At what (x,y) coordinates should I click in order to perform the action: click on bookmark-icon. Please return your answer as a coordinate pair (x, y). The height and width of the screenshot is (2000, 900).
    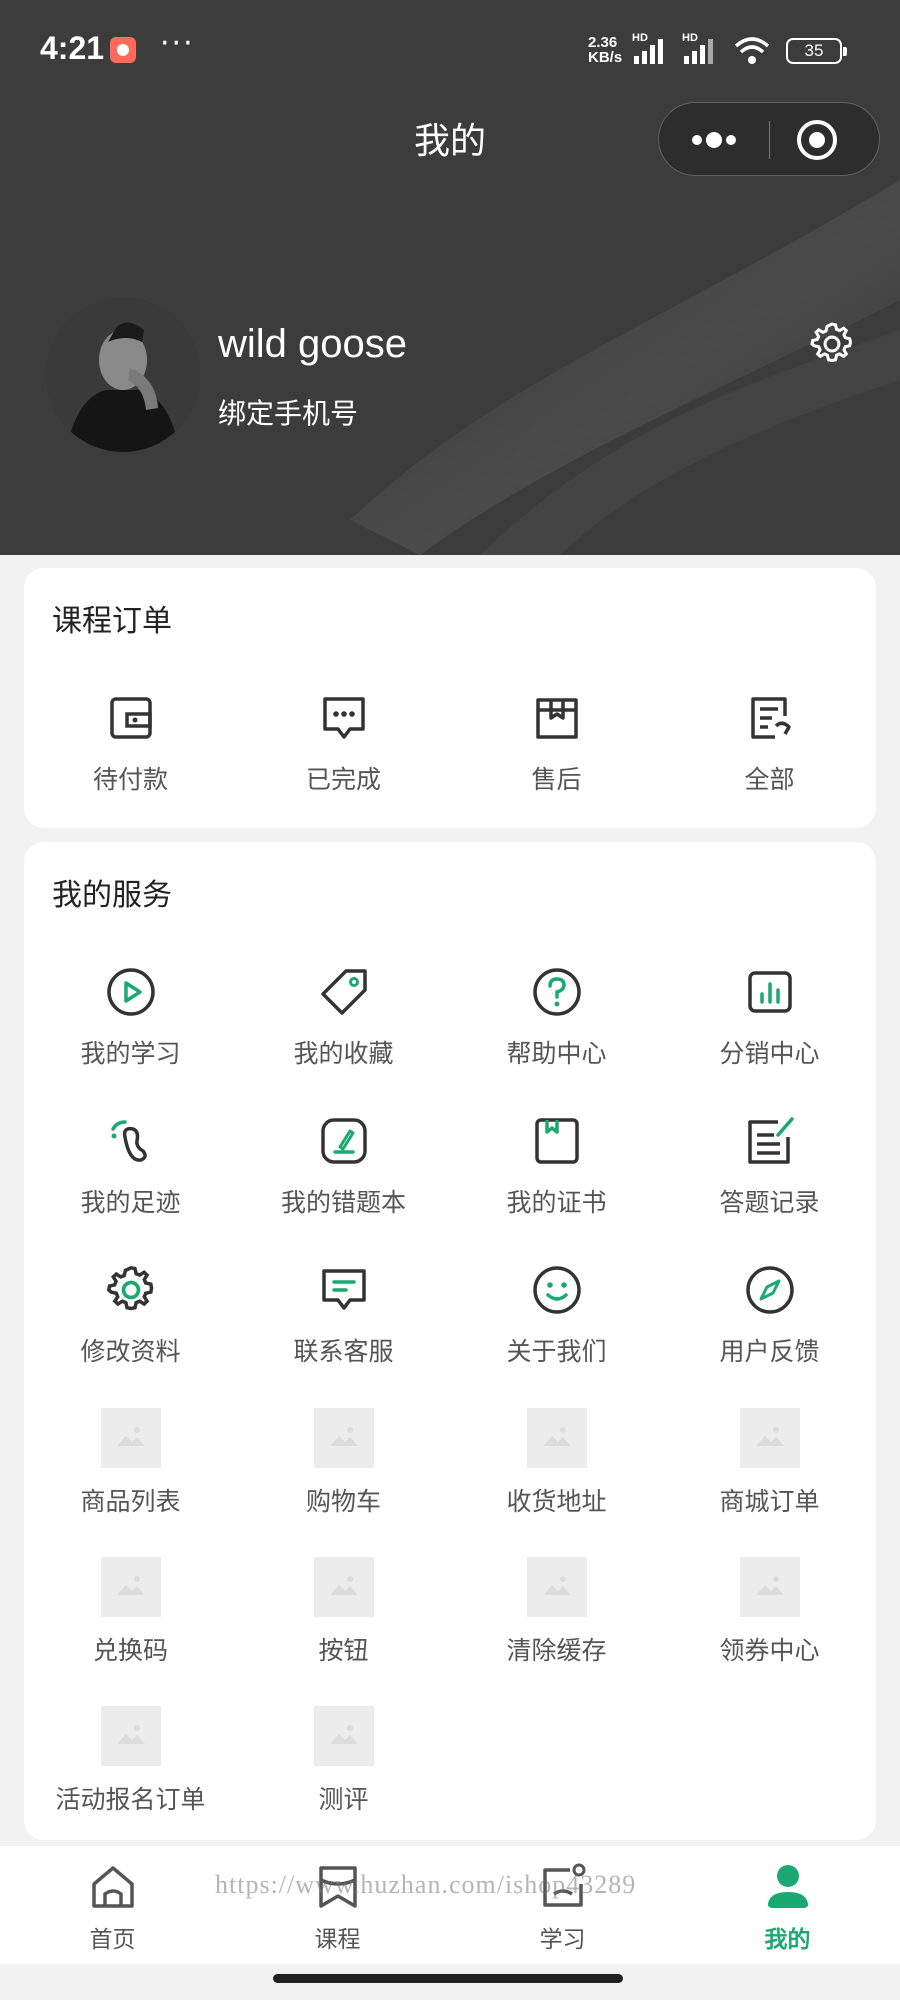
    Looking at the image, I should click on (556, 1141).